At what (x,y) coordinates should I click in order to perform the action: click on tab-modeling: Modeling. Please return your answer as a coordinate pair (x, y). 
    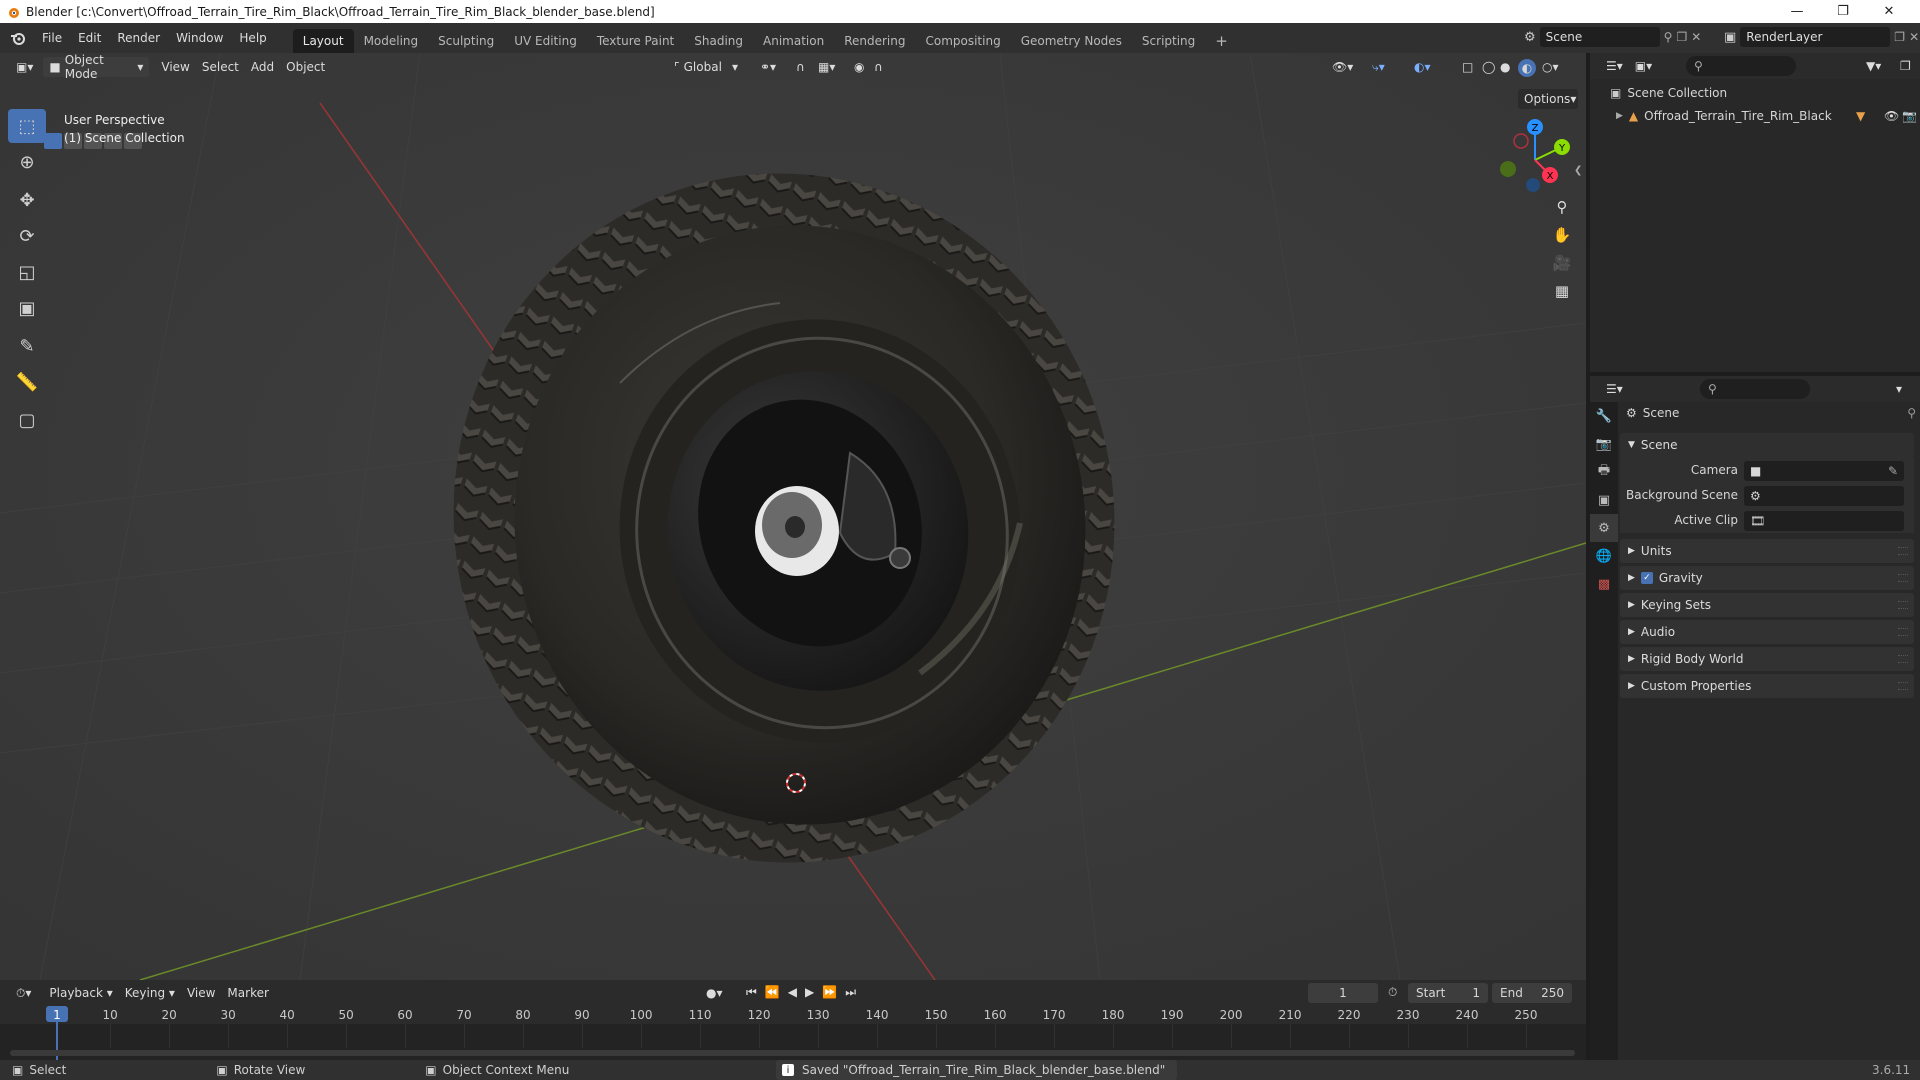
    Looking at the image, I should click on (391, 41).